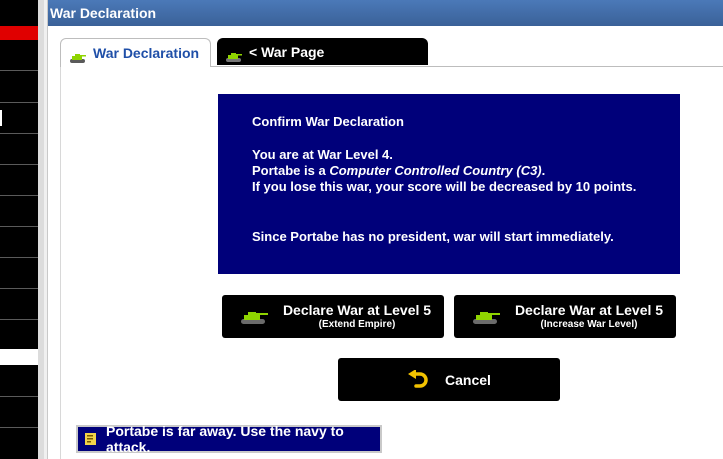 Image resolution: width=723 pixels, height=459 pixels. I want to click on undo-arrow-icon, so click(418, 379).